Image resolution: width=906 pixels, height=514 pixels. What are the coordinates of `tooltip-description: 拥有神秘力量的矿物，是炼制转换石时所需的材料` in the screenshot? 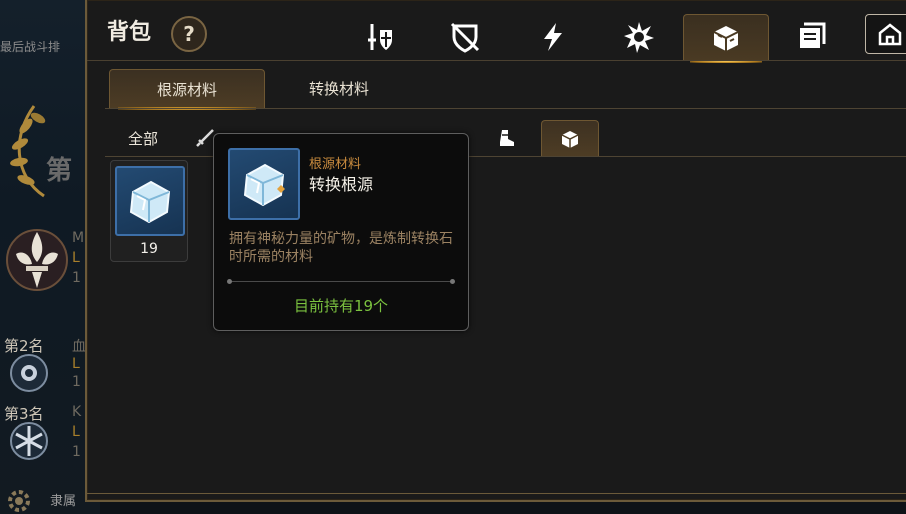 It's located at (341, 248).